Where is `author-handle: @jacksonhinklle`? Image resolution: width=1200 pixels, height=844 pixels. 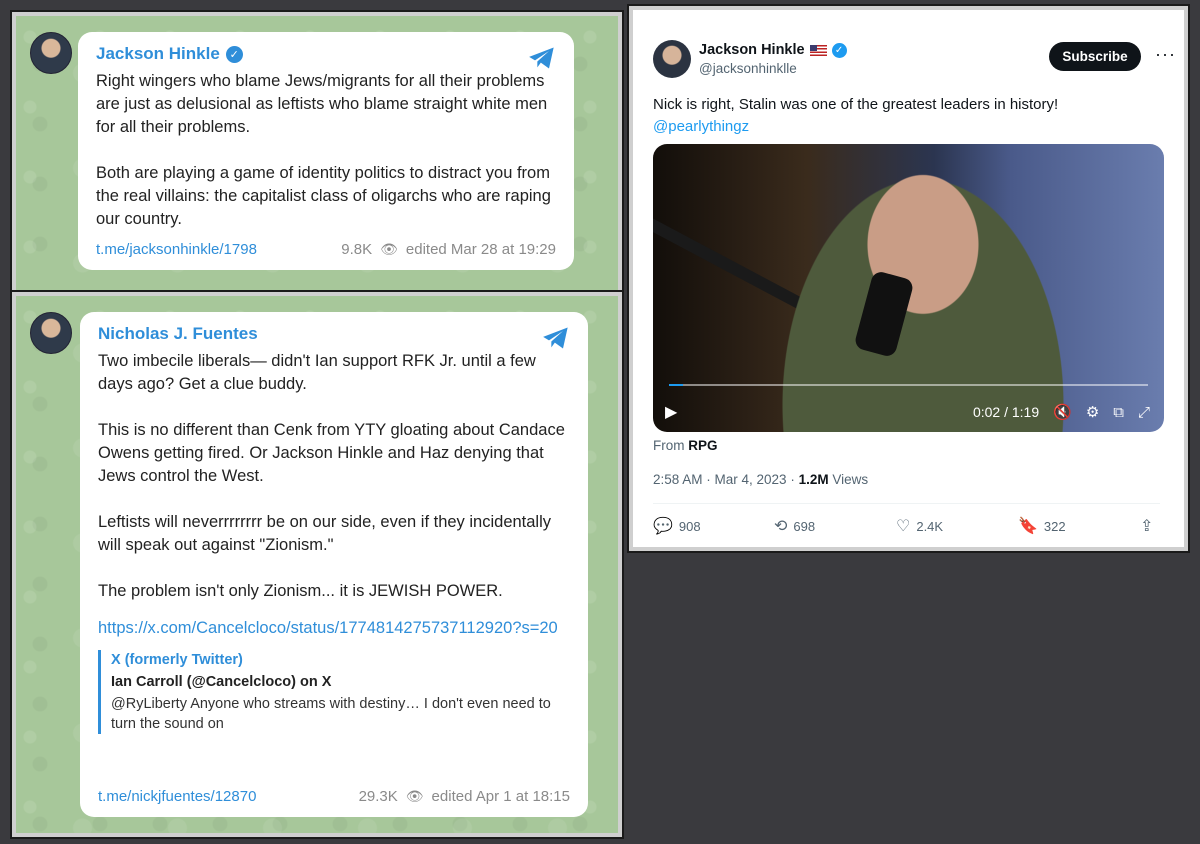 author-handle: @jacksonhinklle is located at coordinates (748, 68).